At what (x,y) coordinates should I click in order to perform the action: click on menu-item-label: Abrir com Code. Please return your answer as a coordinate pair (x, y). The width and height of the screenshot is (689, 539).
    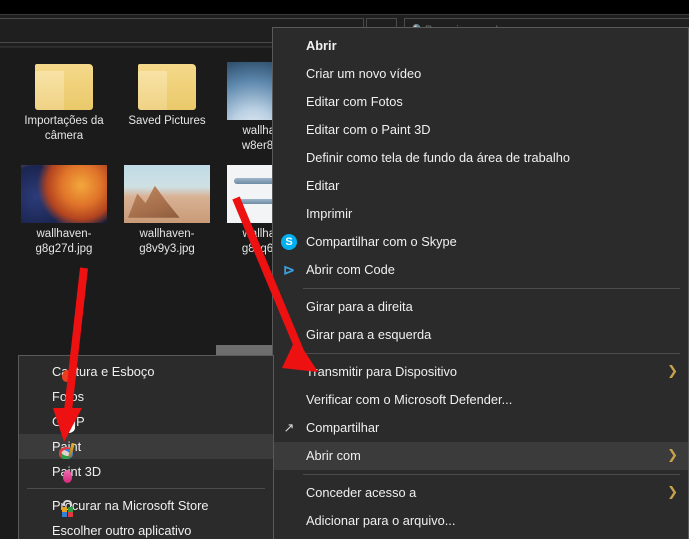
    Looking at the image, I should click on (350, 269).